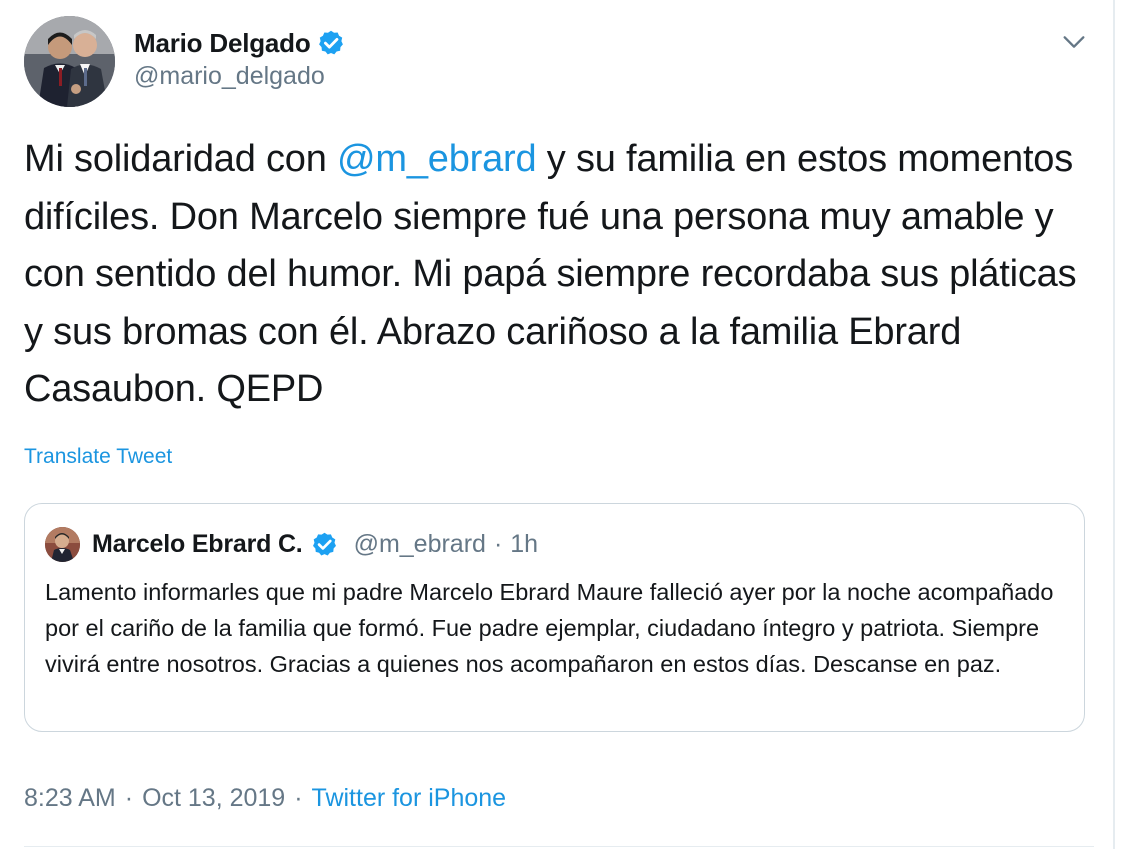 This screenshot has height=849, width=1121. I want to click on mention-link: @m_ebrard, so click(437, 159).